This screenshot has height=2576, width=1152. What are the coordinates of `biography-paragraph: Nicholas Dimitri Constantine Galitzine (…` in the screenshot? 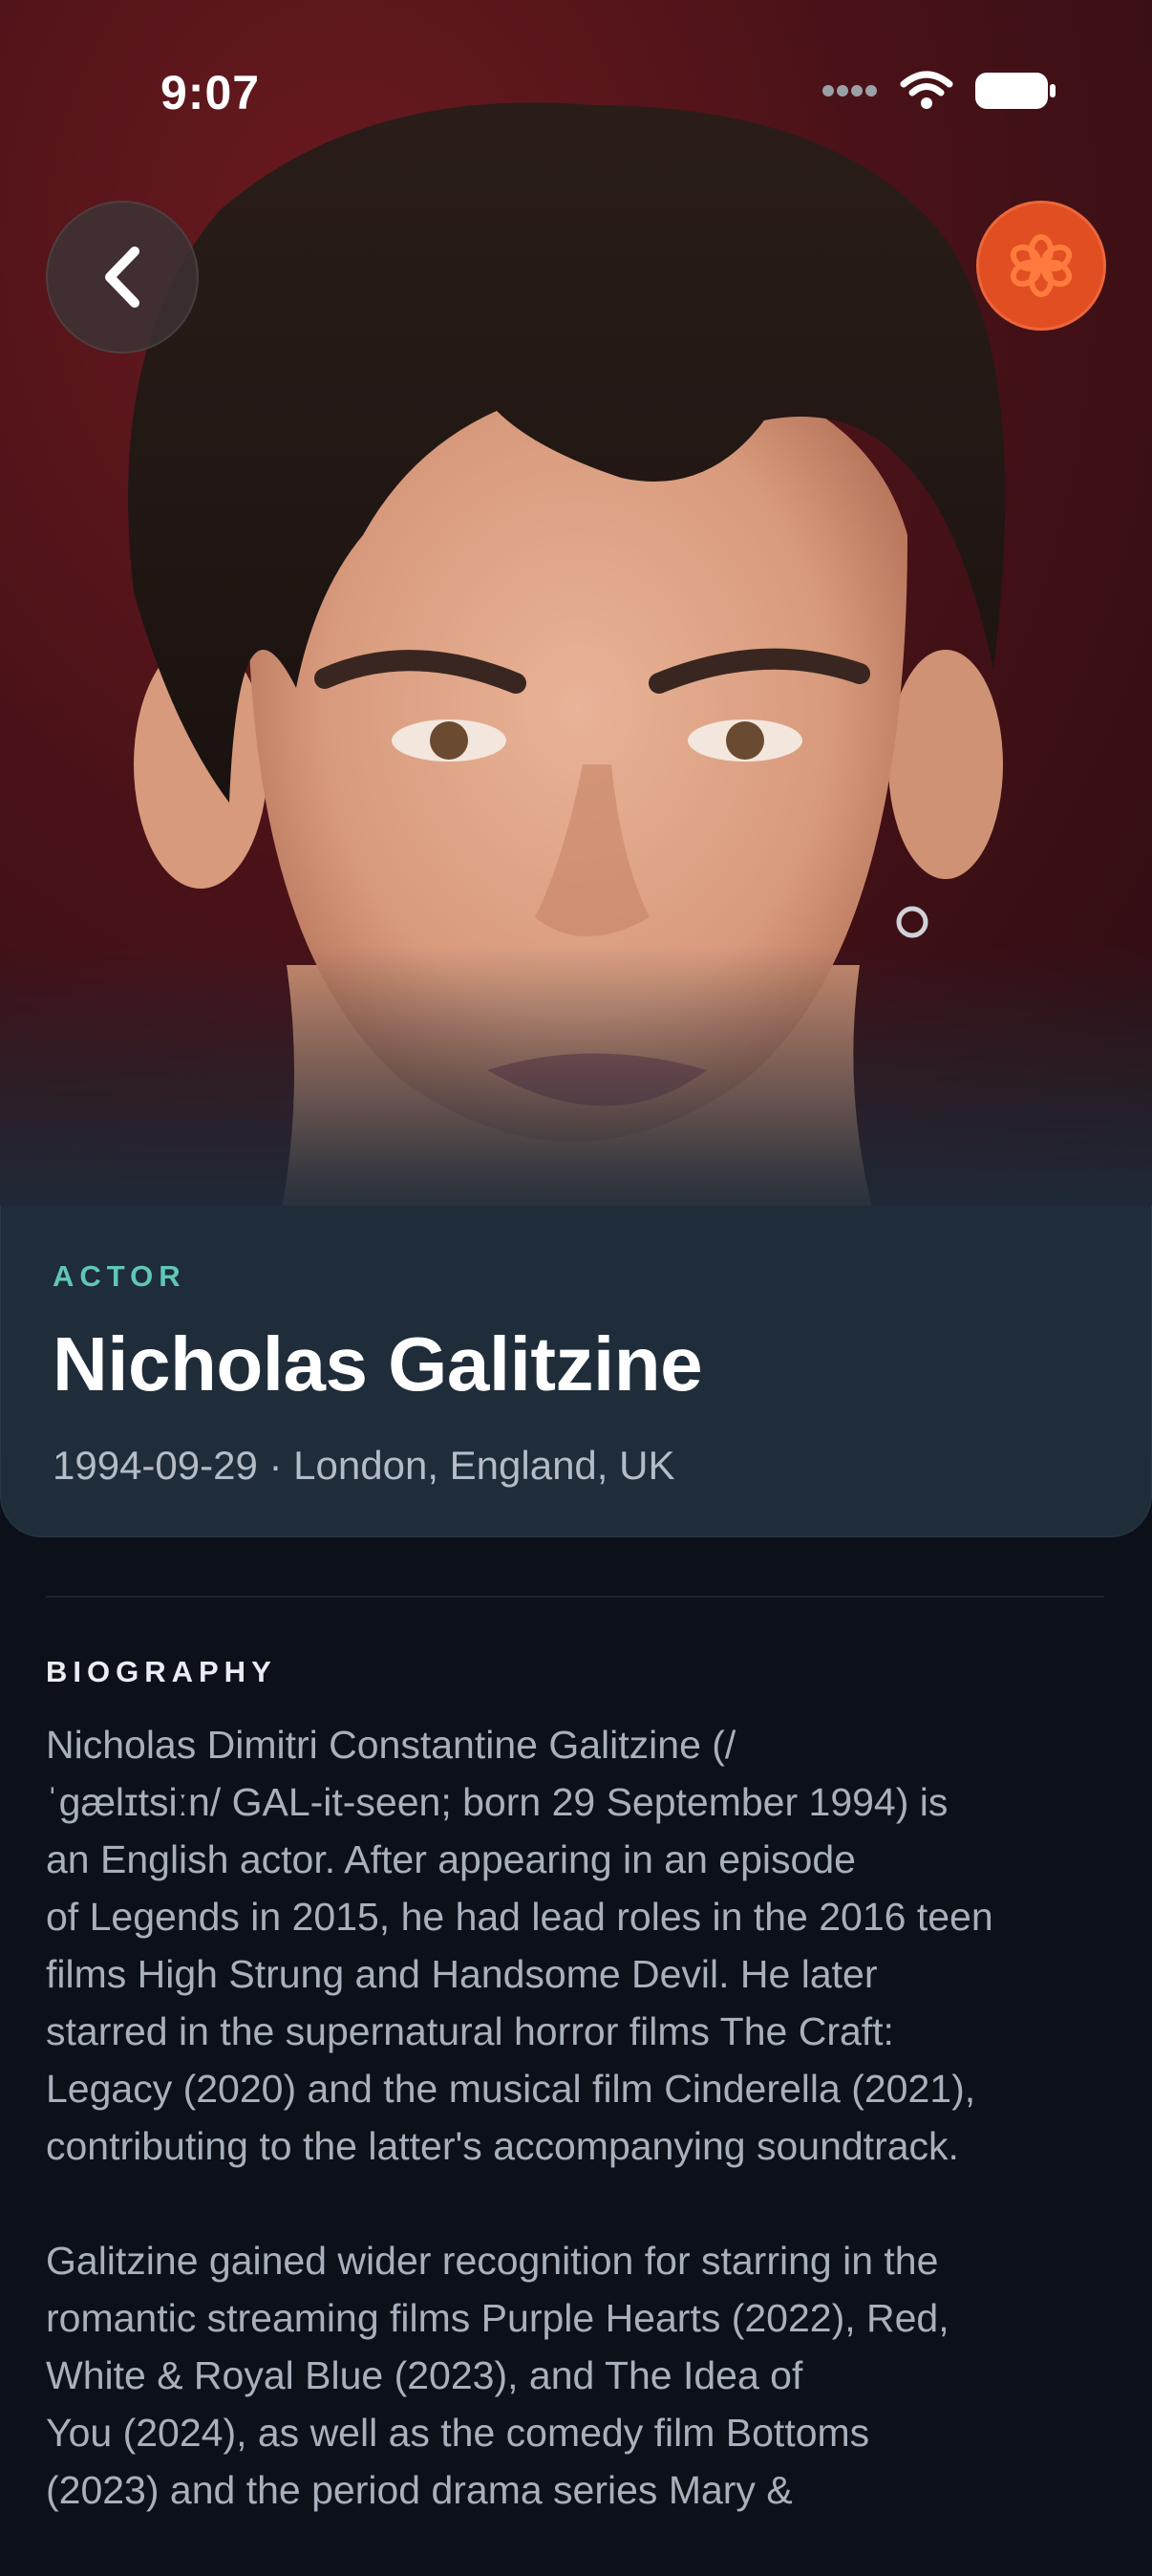 It's located at (519, 1945).